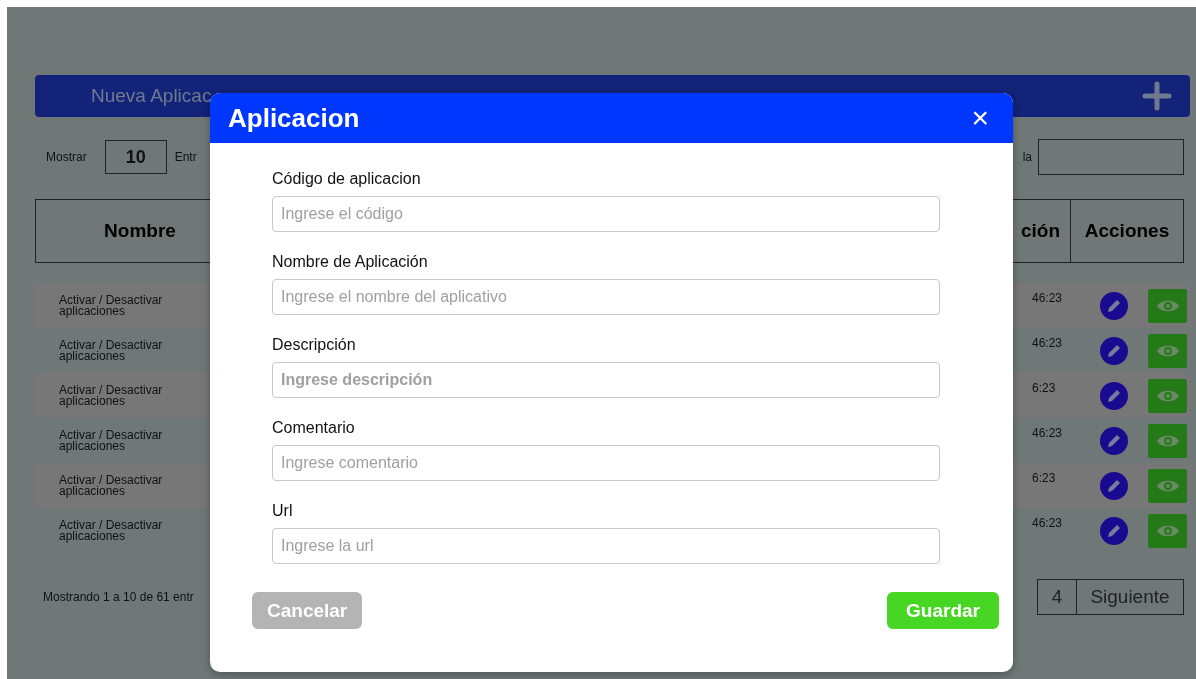  I want to click on field-label: Código de aplicacion, so click(347, 179).